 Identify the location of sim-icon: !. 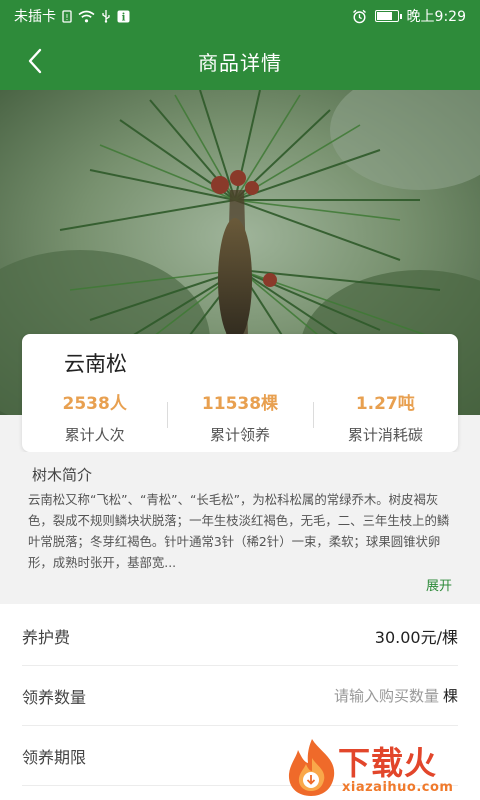
(67, 16).